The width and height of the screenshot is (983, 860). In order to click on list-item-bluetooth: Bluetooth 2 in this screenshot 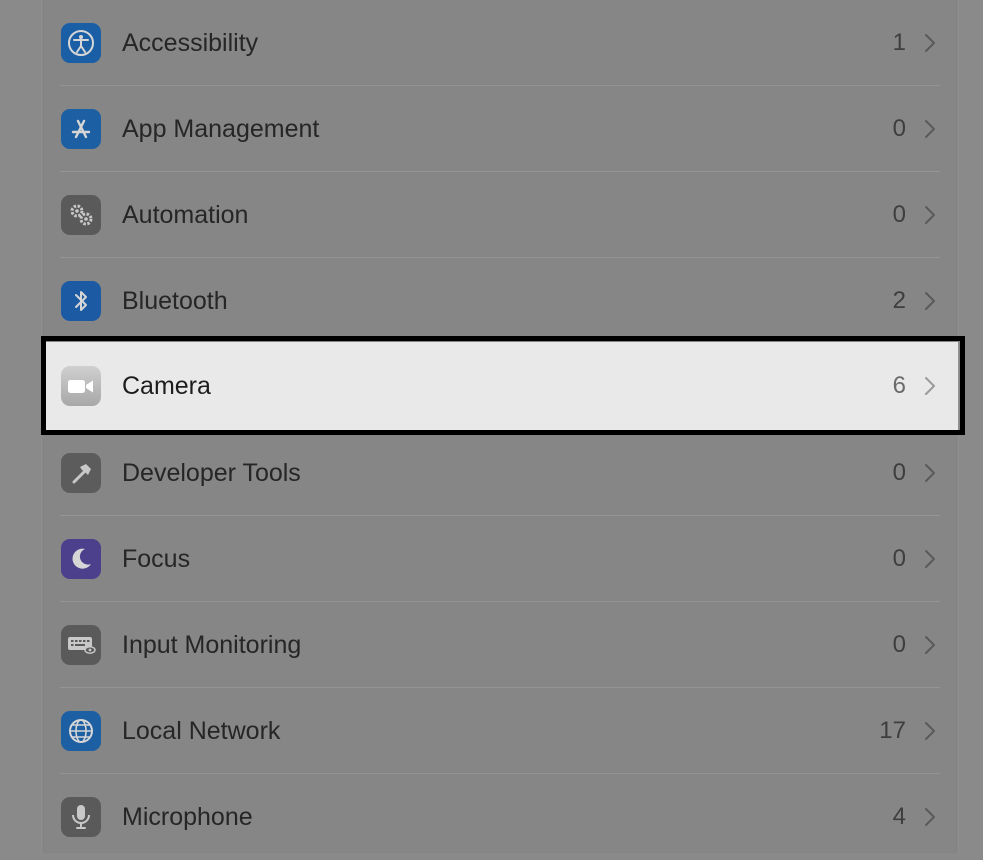, I will do `click(500, 301)`.